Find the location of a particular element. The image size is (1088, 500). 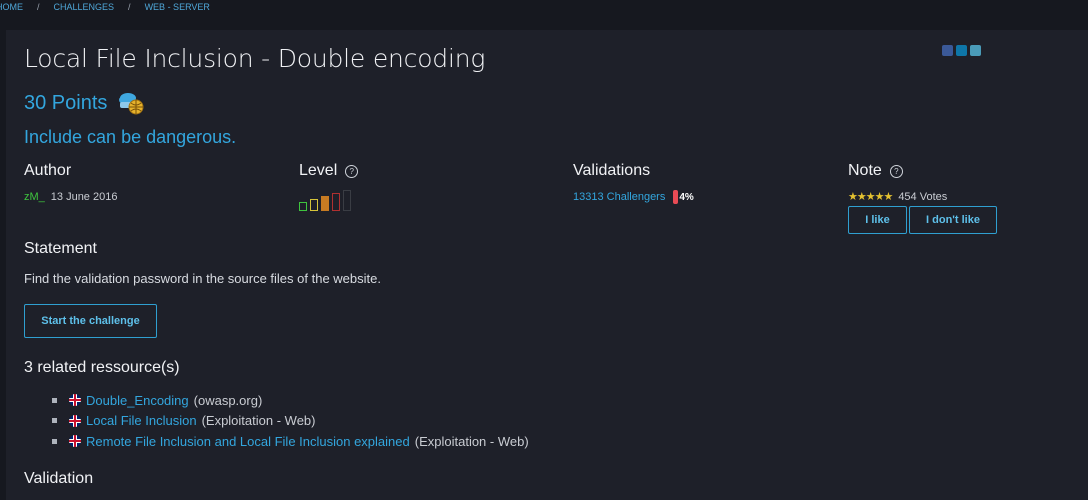

author-name: zM_ is located at coordinates (34, 197).